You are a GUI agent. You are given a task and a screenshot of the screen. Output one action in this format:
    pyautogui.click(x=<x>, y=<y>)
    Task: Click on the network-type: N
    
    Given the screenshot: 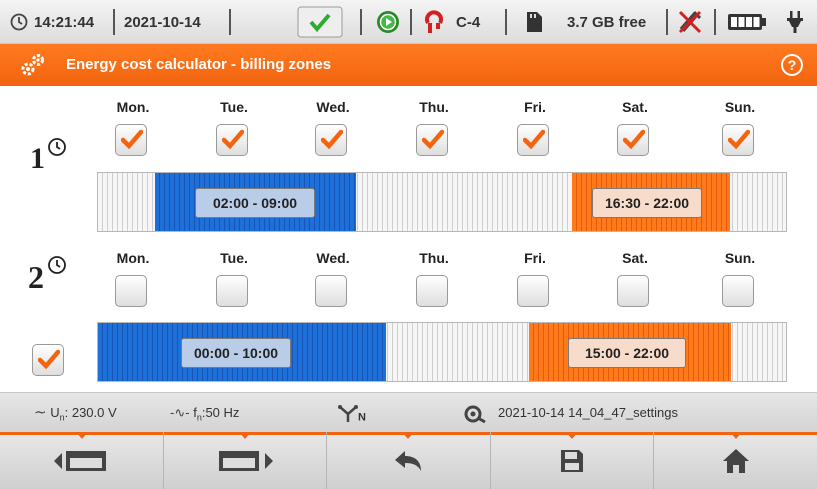 What is the action you would take?
    pyautogui.click(x=352, y=413)
    